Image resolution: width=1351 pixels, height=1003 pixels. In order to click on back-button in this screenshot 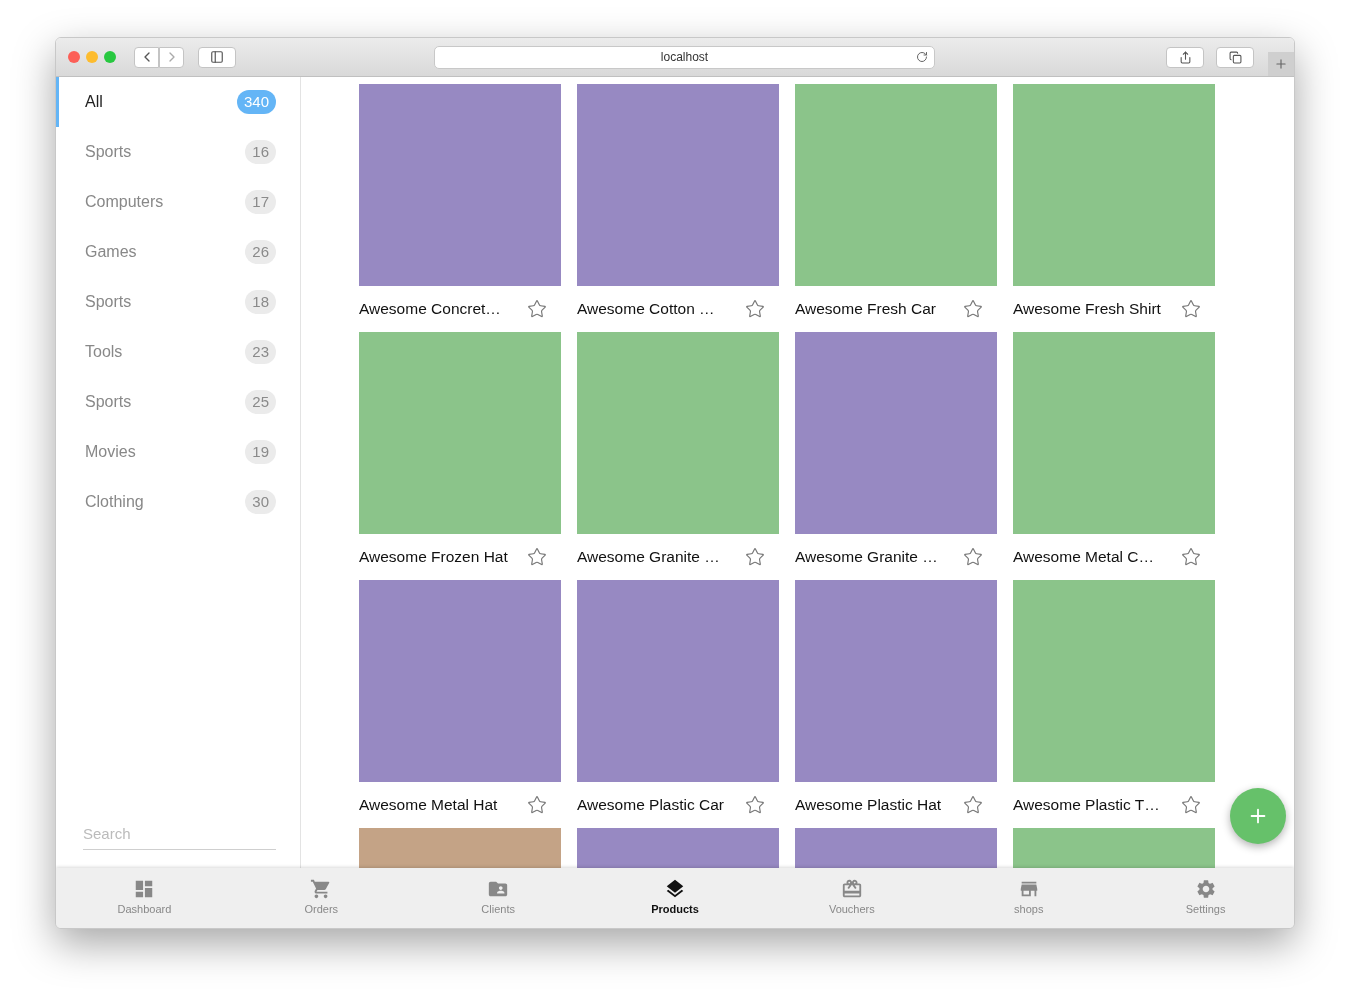, I will do `click(146, 57)`.